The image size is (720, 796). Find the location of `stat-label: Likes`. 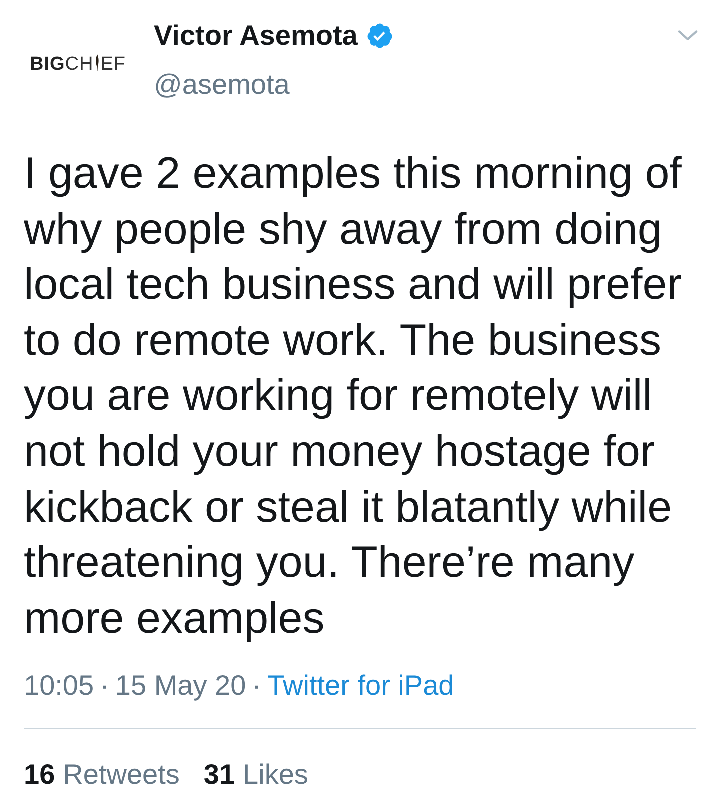

stat-label: Likes is located at coordinates (275, 775).